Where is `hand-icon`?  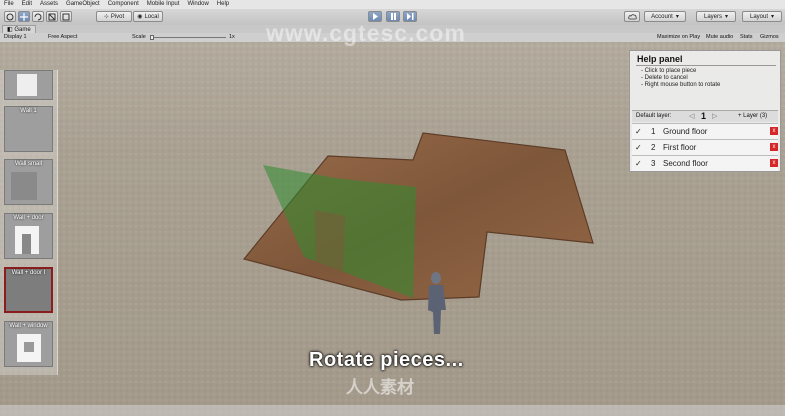
hand-icon is located at coordinates (10, 16).